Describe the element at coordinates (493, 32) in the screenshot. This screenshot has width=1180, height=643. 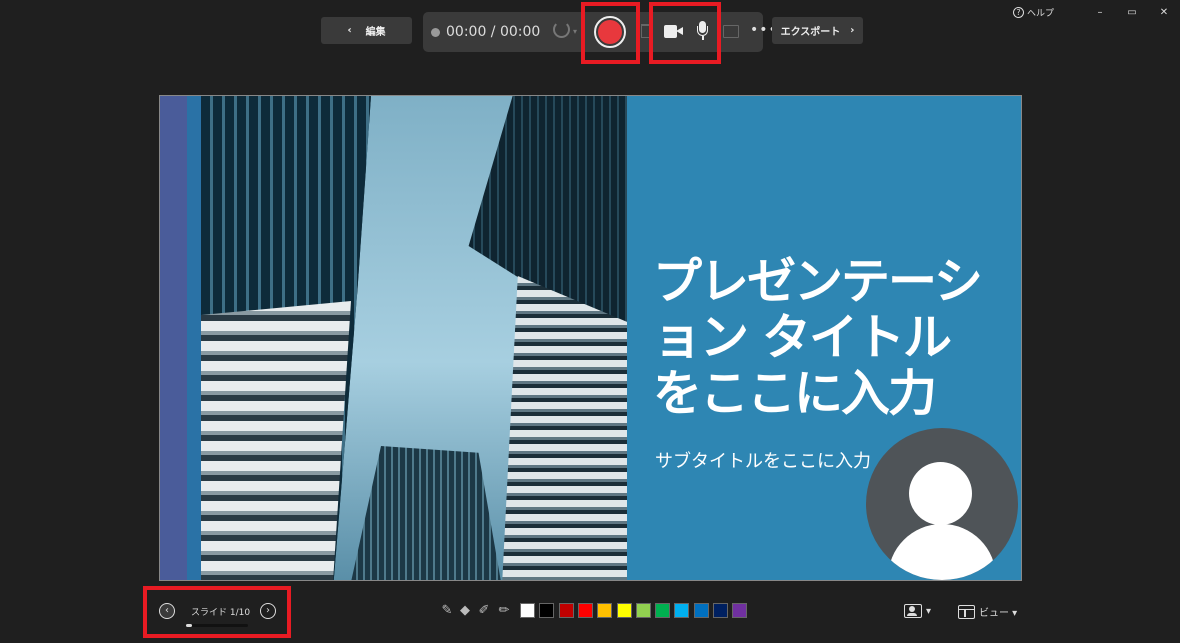
I see `timer-text: 00:00 / 00:00` at that location.